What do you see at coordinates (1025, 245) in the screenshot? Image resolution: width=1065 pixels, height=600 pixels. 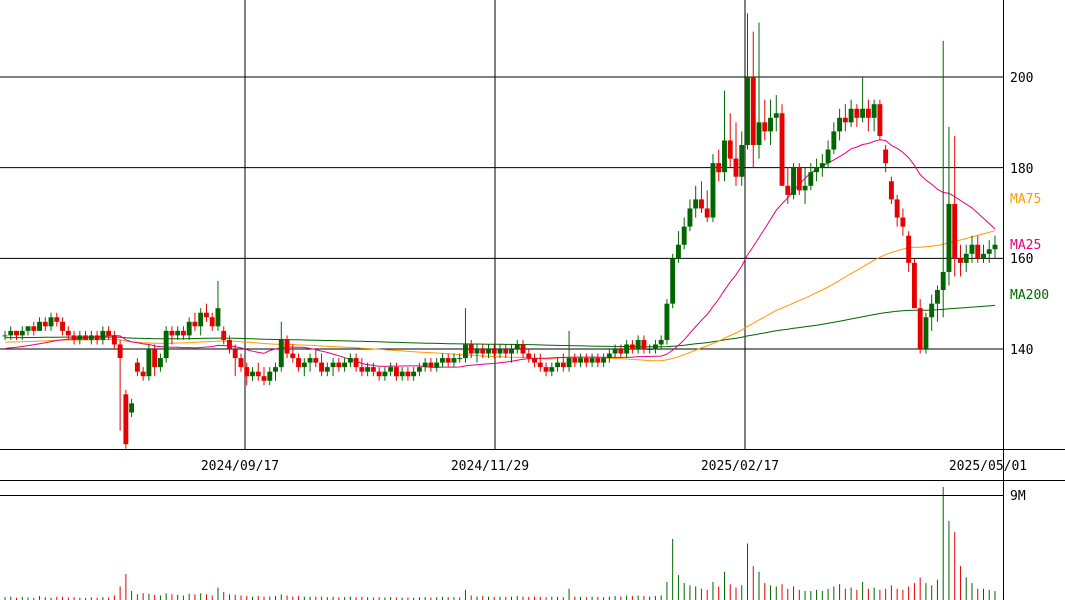 I see `legend-ma25: MA25` at bounding box center [1025, 245].